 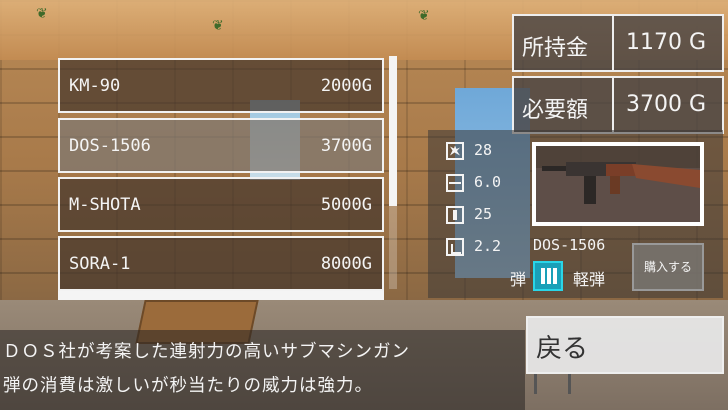 What do you see at coordinates (346, 205) in the screenshot?
I see `weapon-item-price: 5000G` at bounding box center [346, 205].